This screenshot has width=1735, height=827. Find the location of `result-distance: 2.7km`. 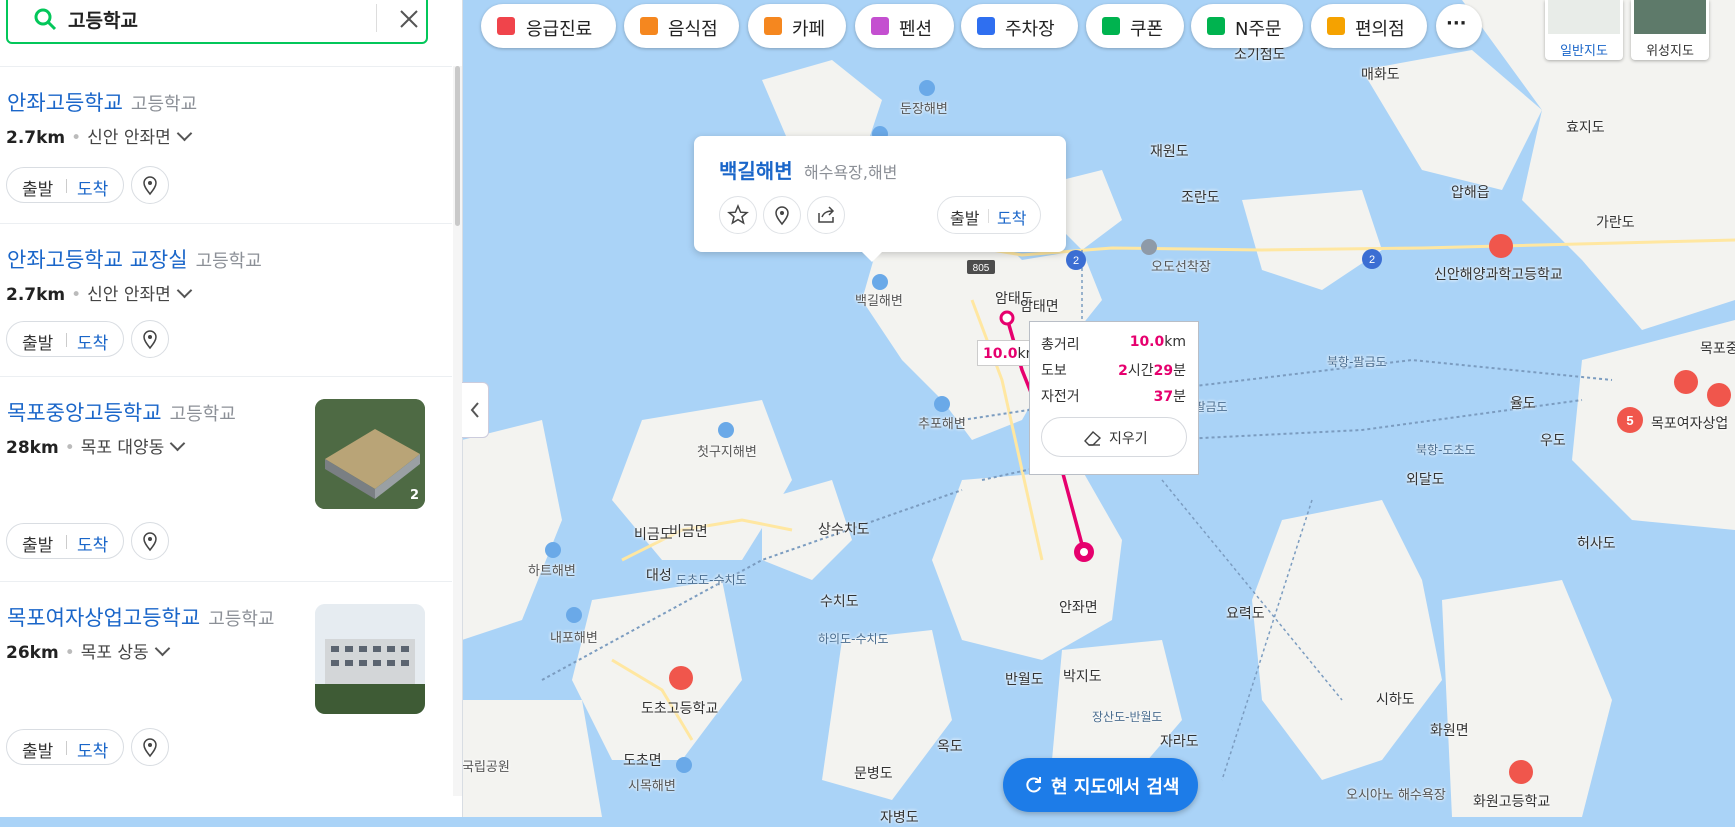

result-distance: 2.7km is located at coordinates (36, 138).